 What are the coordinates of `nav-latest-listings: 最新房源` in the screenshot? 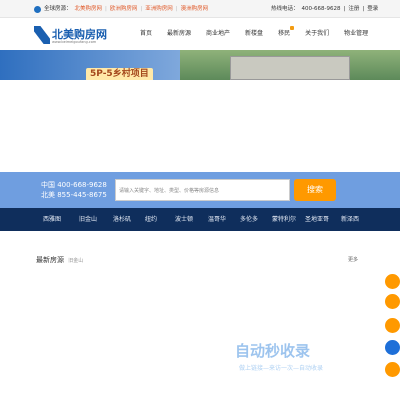 It's located at (179, 34).